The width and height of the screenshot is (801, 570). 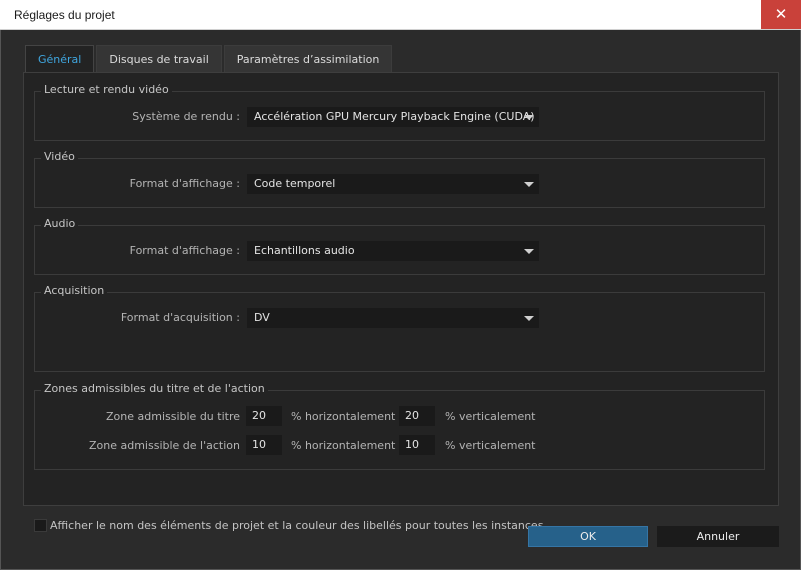 I want to click on audio-format-dropdown: Echantillons audio, so click(x=393, y=251).